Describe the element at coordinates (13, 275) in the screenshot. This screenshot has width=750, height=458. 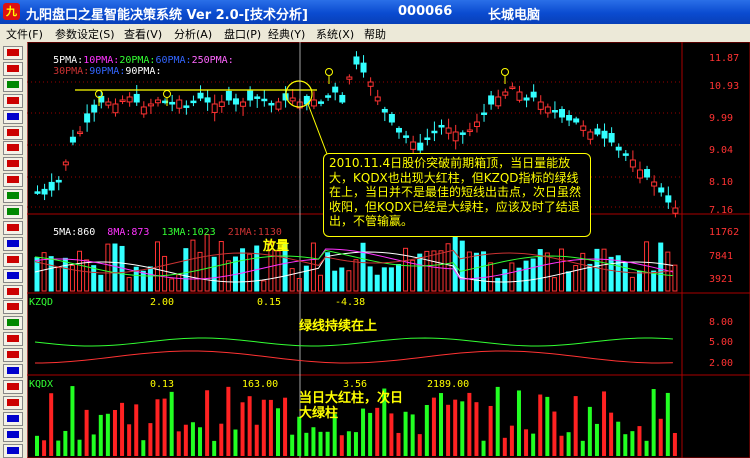
I see `info-button` at that location.